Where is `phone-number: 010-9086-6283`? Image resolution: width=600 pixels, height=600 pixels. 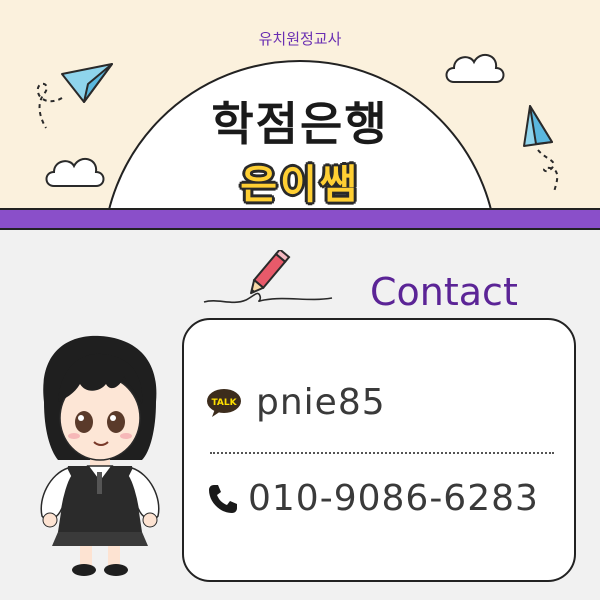
phone-number: 010-9086-6283 is located at coordinates (393, 498).